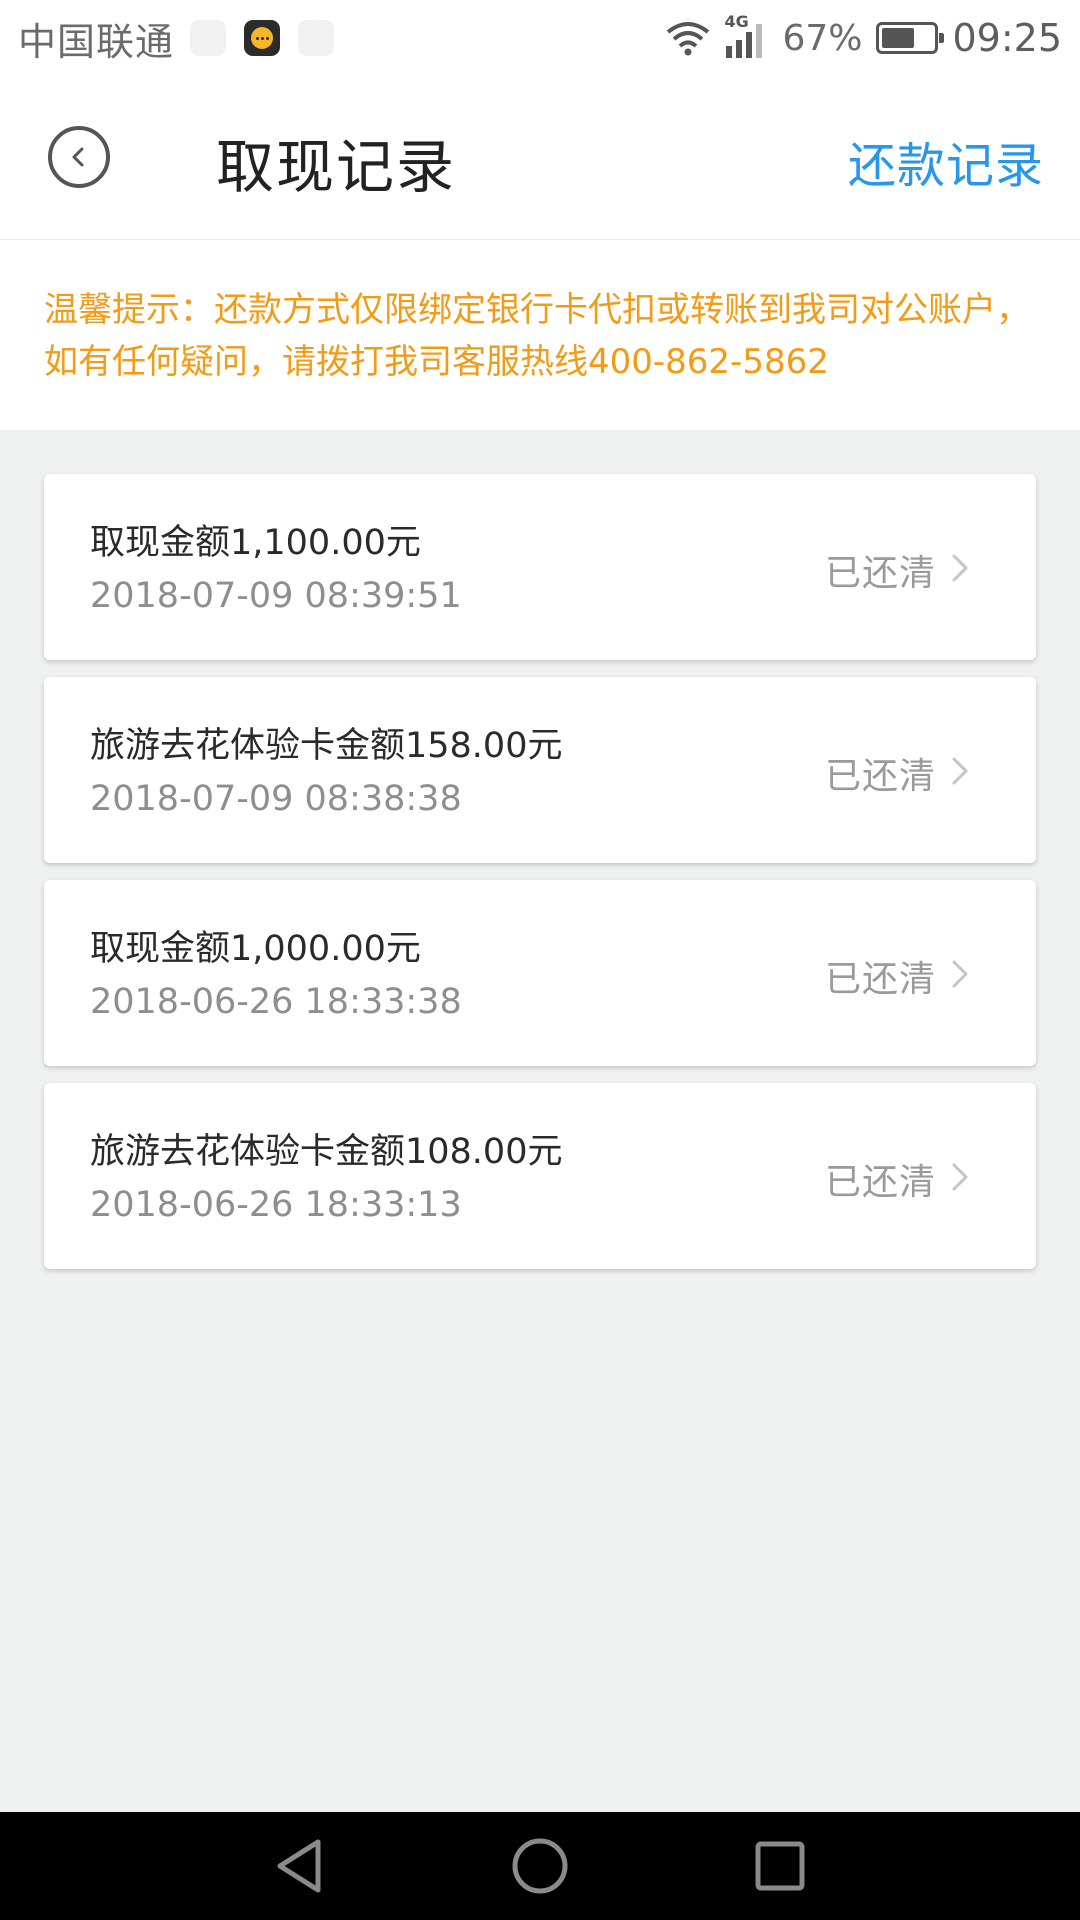  Describe the element at coordinates (822, 38) in the screenshot. I see `battery-percent: 67%` at that location.